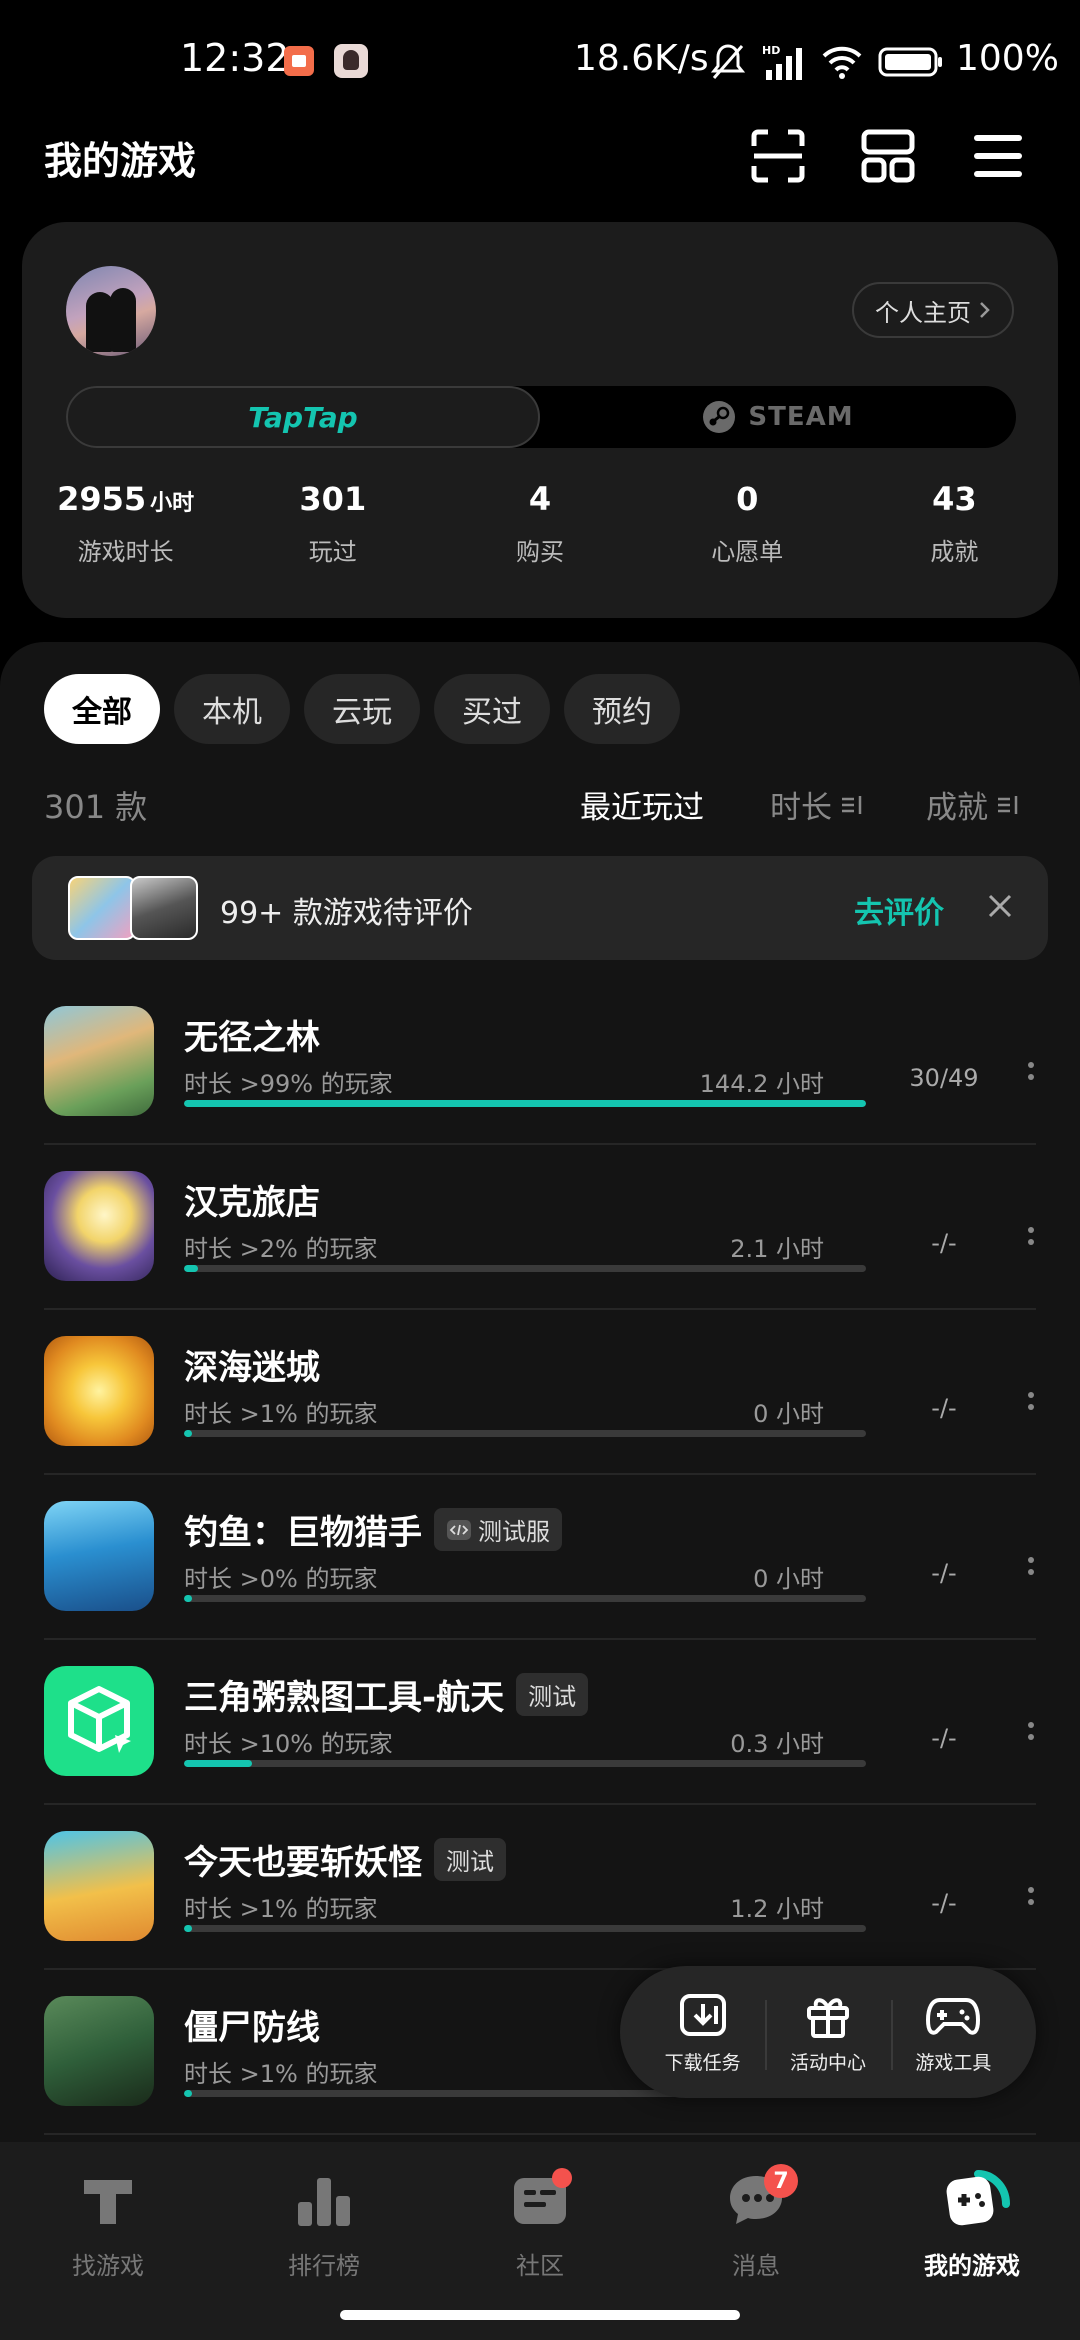 Image resolution: width=1080 pixels, height=2340 pixels. Describe the element at coordinates (801, 808) in the screenshot. I see `sort-duration-label: 时长` at that location.